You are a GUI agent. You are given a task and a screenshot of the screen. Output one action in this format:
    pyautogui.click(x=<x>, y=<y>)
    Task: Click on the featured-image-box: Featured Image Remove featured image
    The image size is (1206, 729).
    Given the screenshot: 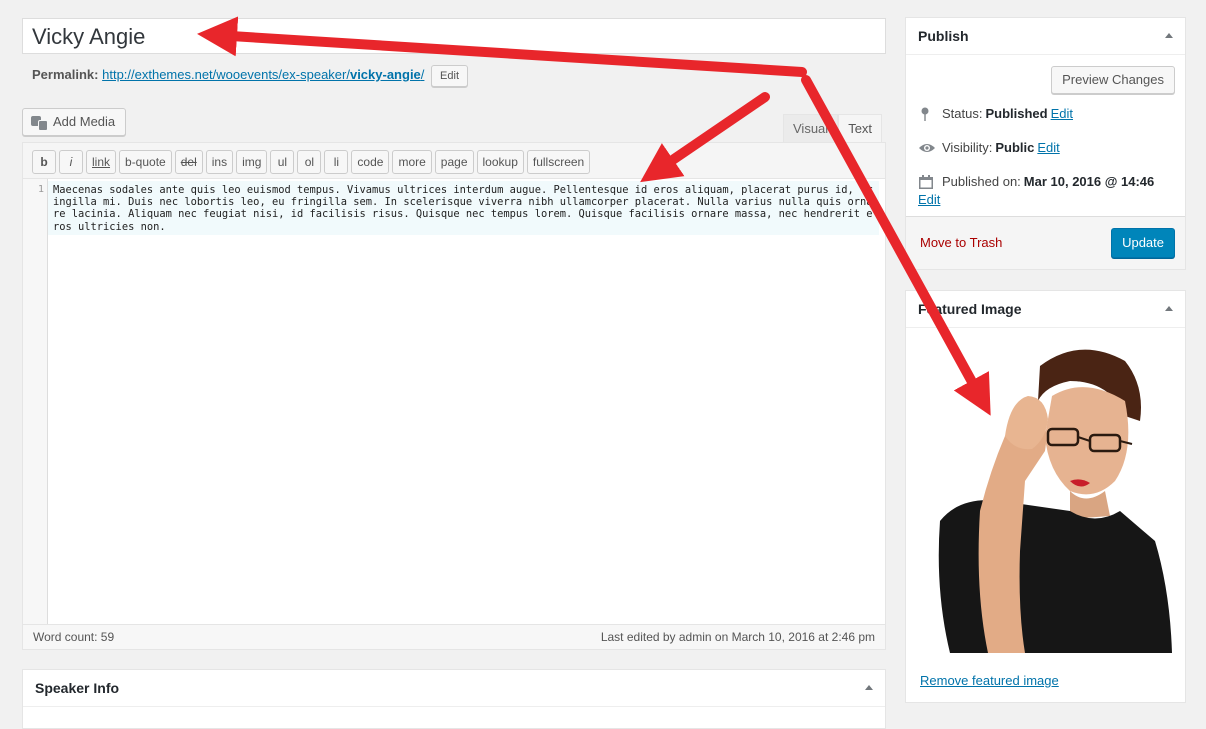 What is the action you would take?
    pyautogui.click(x=1045, y=496)
    